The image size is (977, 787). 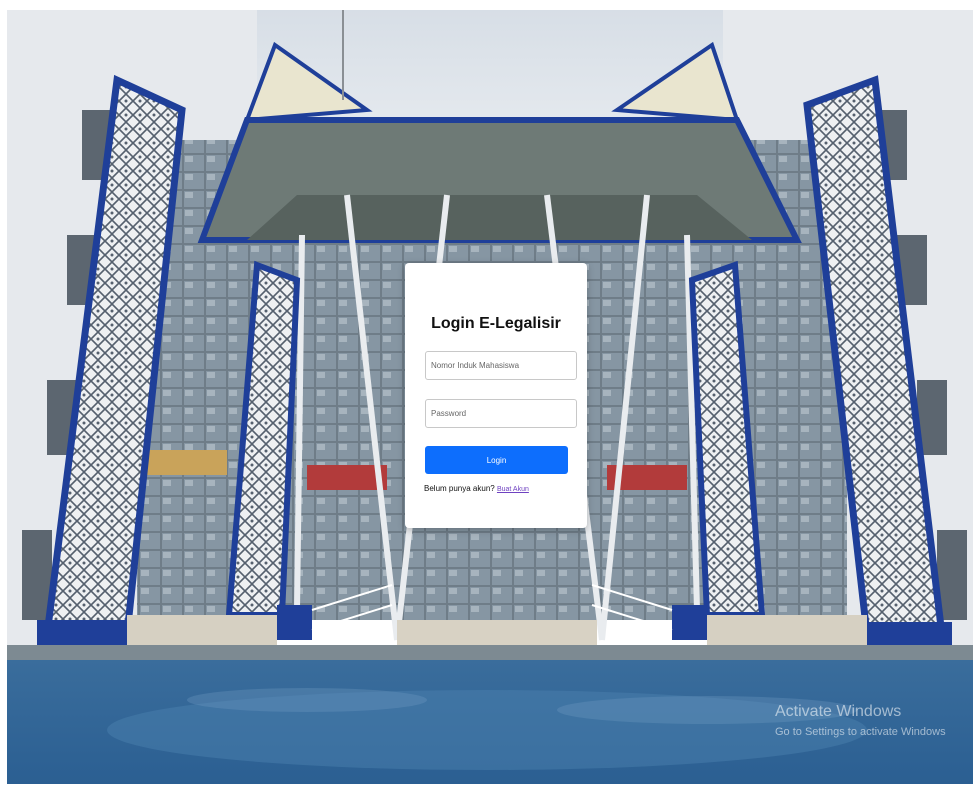 I want to click on password-input, so click(x=501, y=413).